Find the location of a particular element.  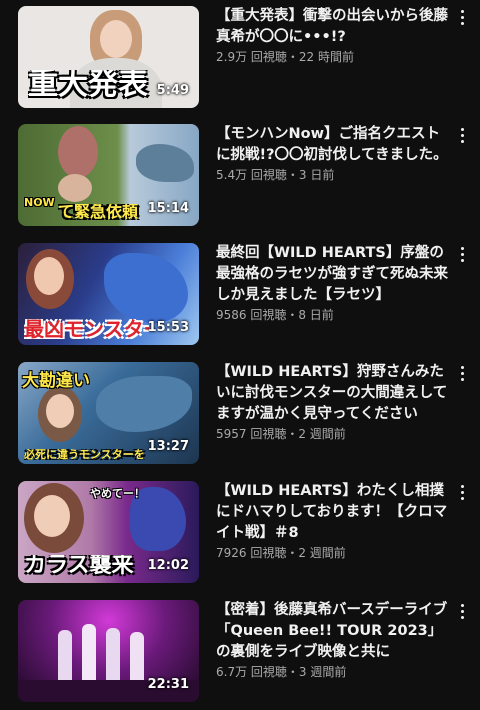

thumbnail-caption: て緊急依頼 is located at coordinates (98, 212).